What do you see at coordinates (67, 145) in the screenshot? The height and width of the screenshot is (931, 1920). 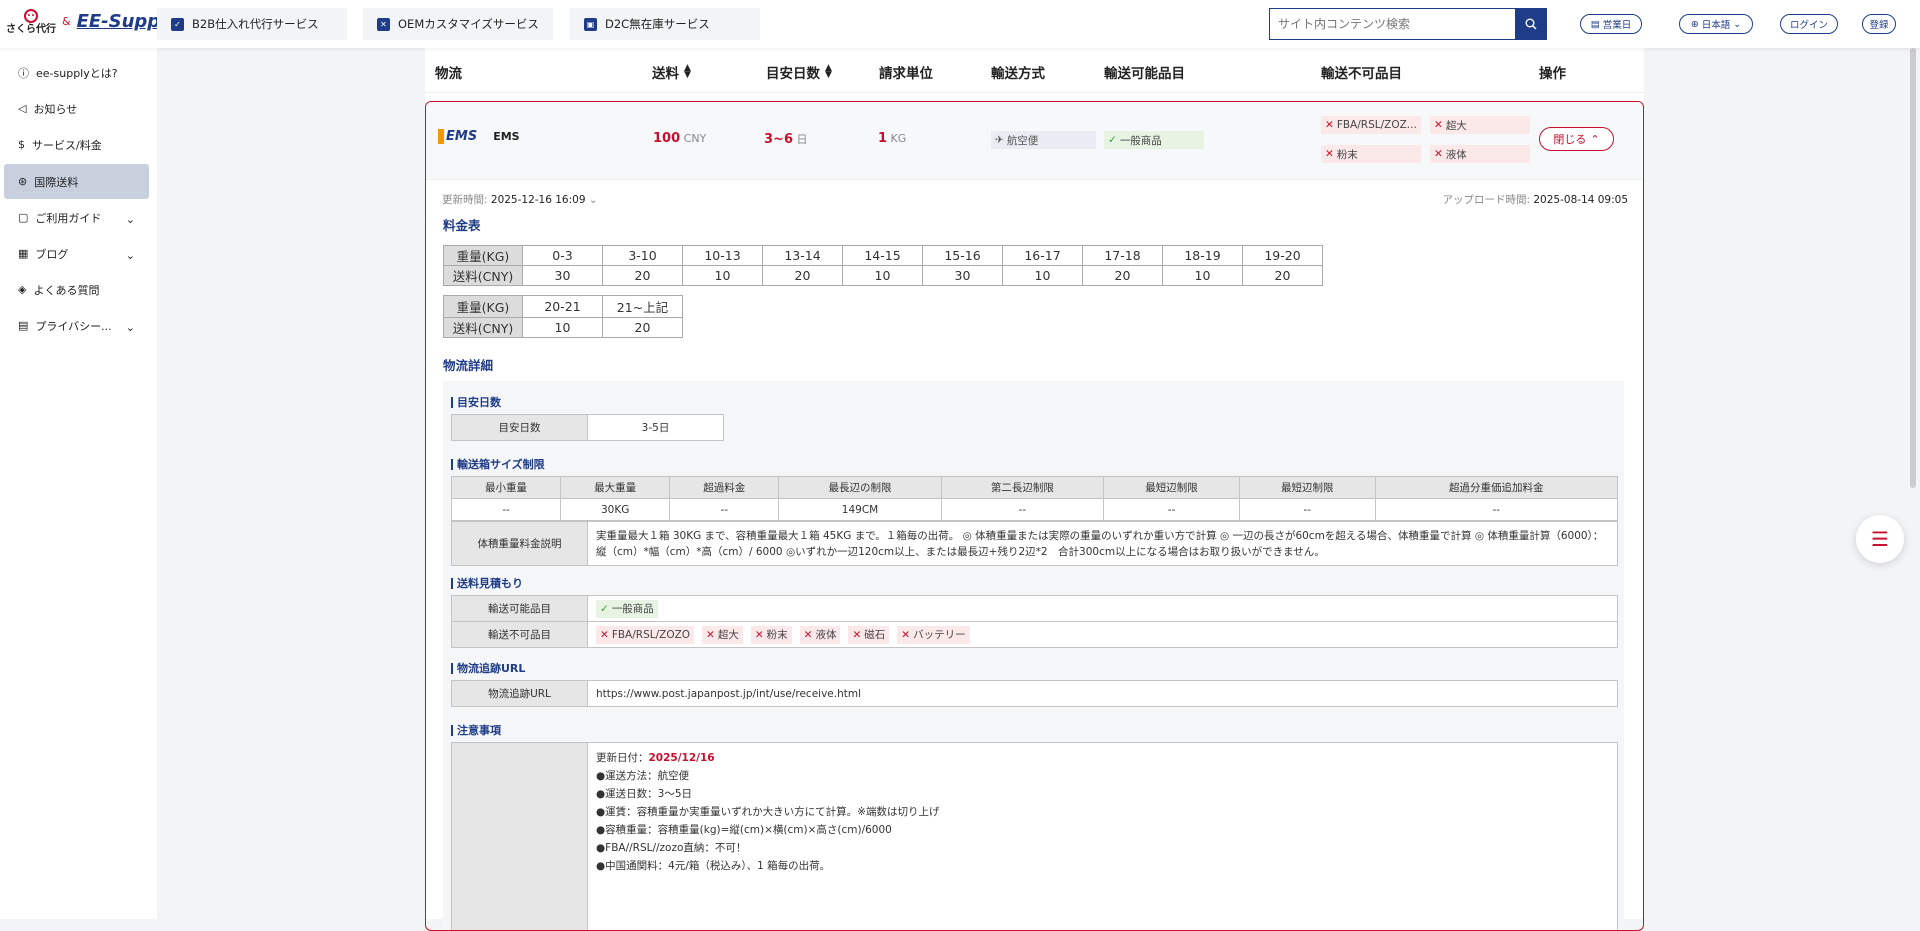 I see `sidebar-item-label: サービス/料金` at bounding box center [67, 145].